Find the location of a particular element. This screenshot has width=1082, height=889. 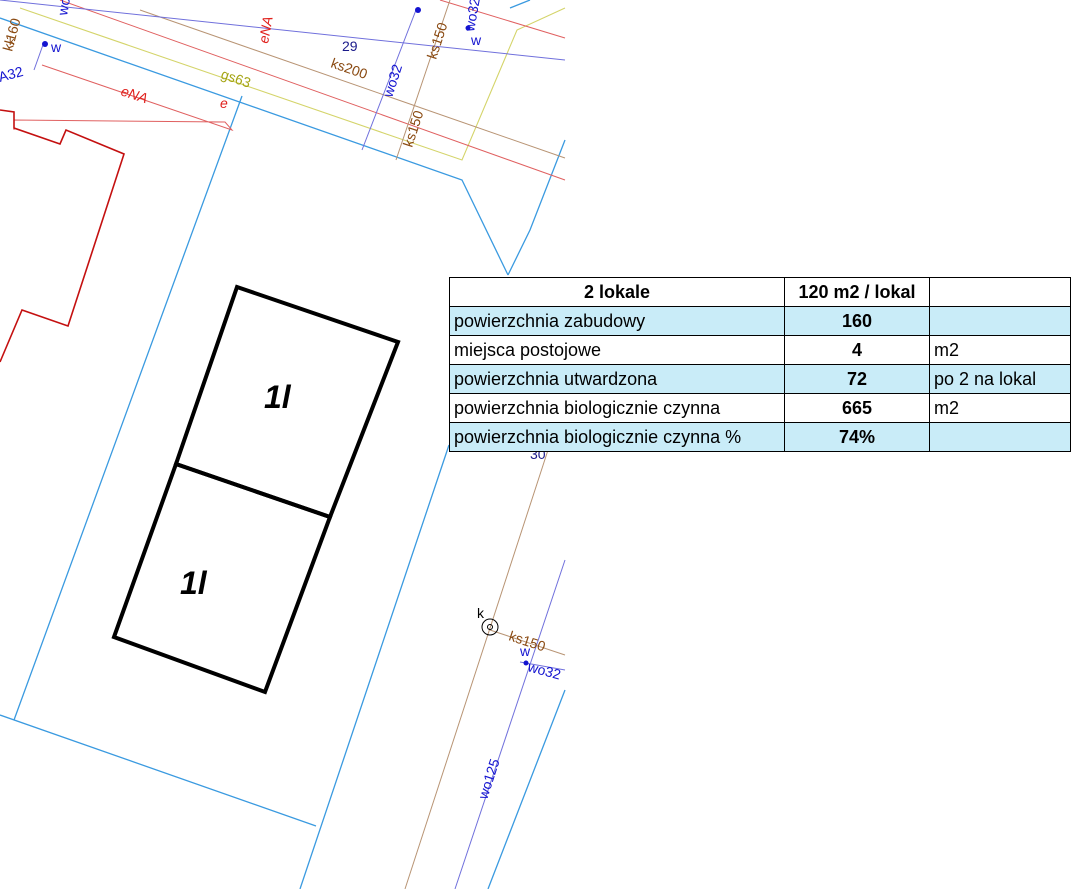

table-row: powierzchnia biologicznie czynna 665 m2 is located at coordinates (760, 408).